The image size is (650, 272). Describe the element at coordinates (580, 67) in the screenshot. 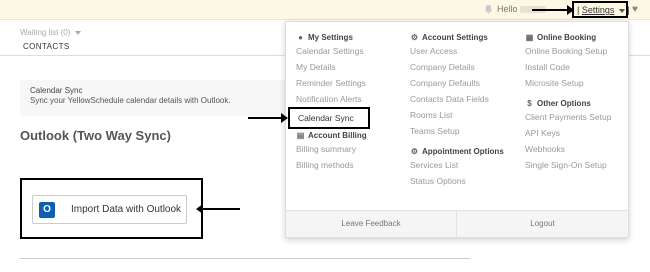

I see `menu-item-install-code: Install Code` at that location.